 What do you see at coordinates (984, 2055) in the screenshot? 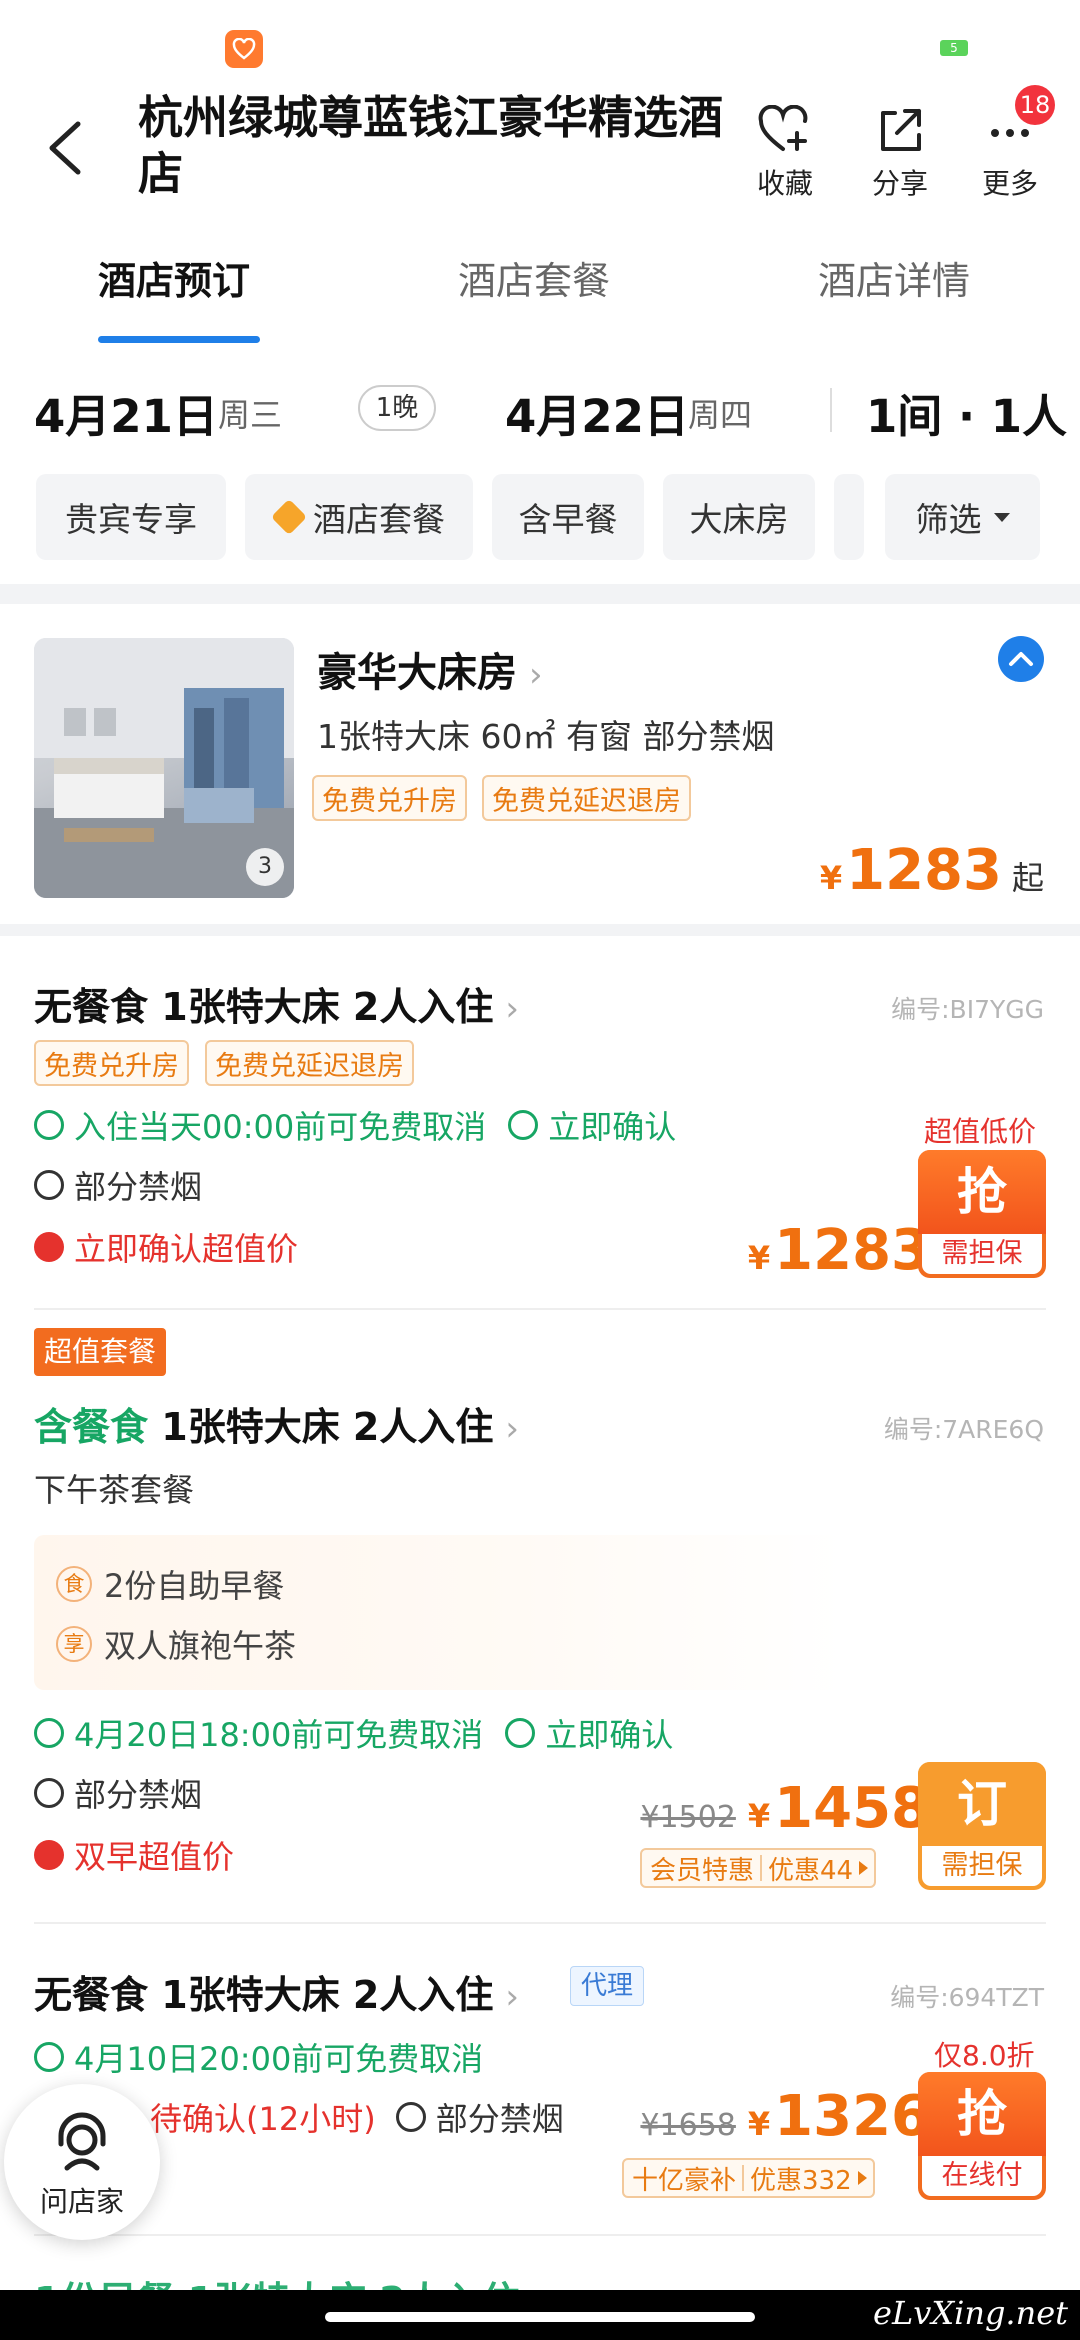
I see `deal-label: 仅8.0折` at bounding box center [984, 2055].